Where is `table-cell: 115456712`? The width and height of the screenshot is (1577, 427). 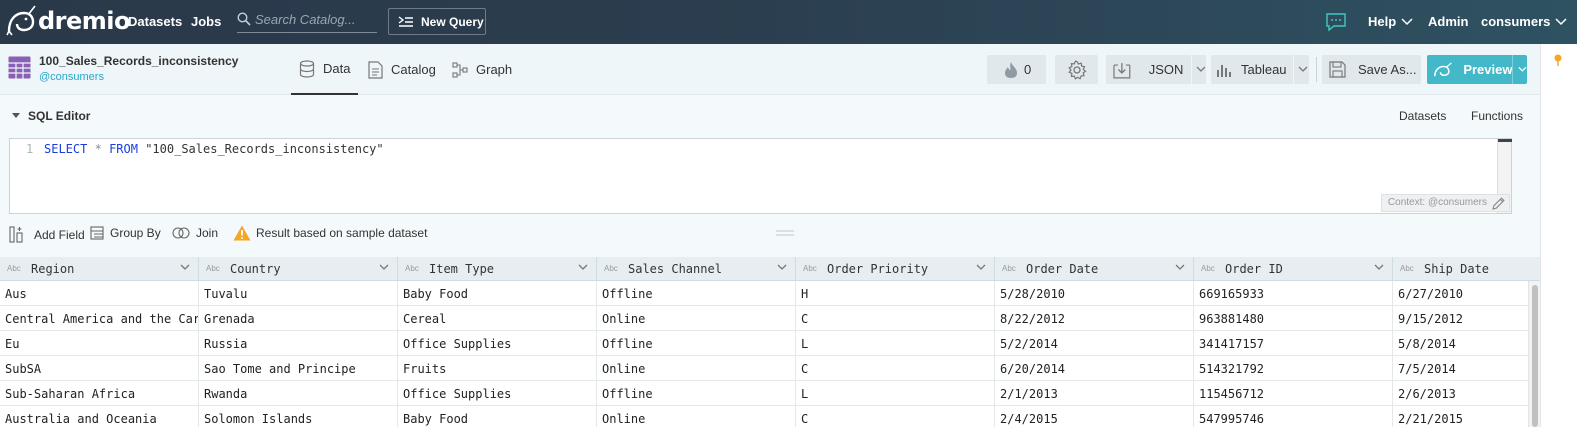 table-cell: 115456712 is located at coordinates (1293, 393).